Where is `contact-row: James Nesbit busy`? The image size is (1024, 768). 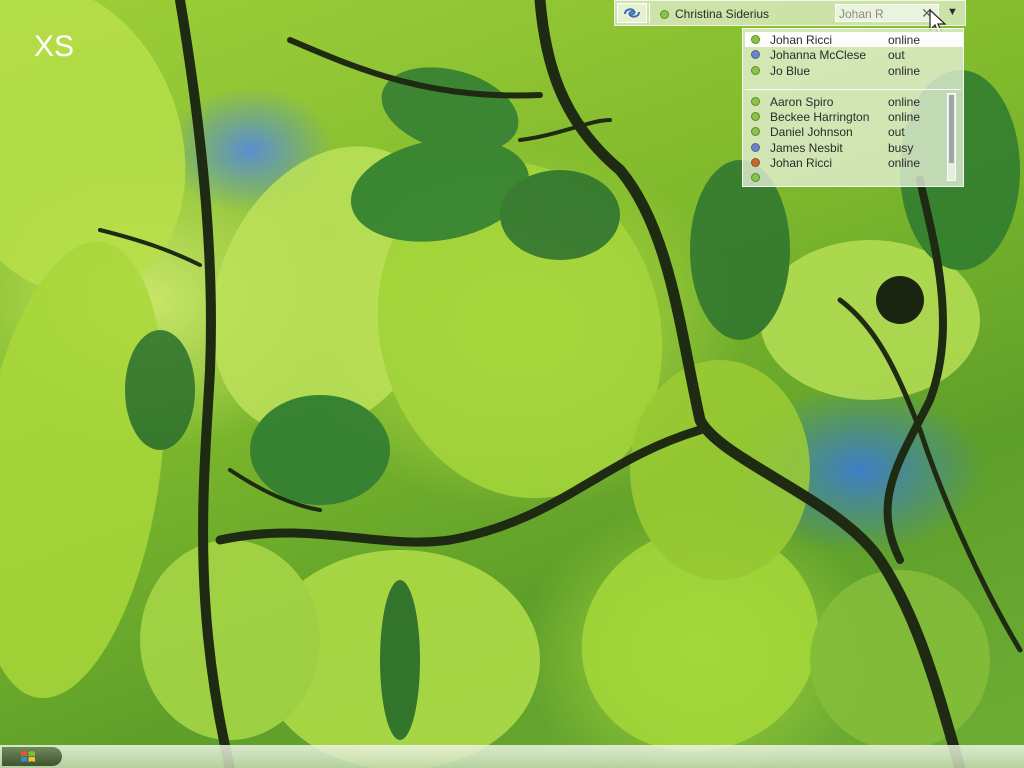 contact-row: James Nesbit busy is located at coordinates (844, 147).